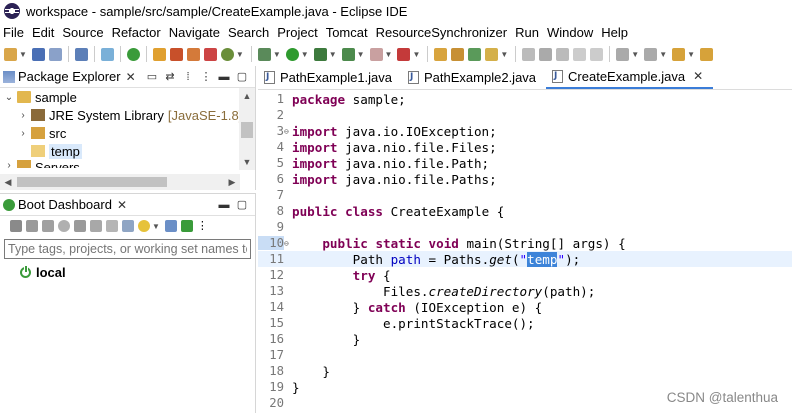 This screenshot has height=413, width=792. Describe the element at coordinates (9, 97) in the screenshot. I see `chevron-down-icon: ⌄` at that location.